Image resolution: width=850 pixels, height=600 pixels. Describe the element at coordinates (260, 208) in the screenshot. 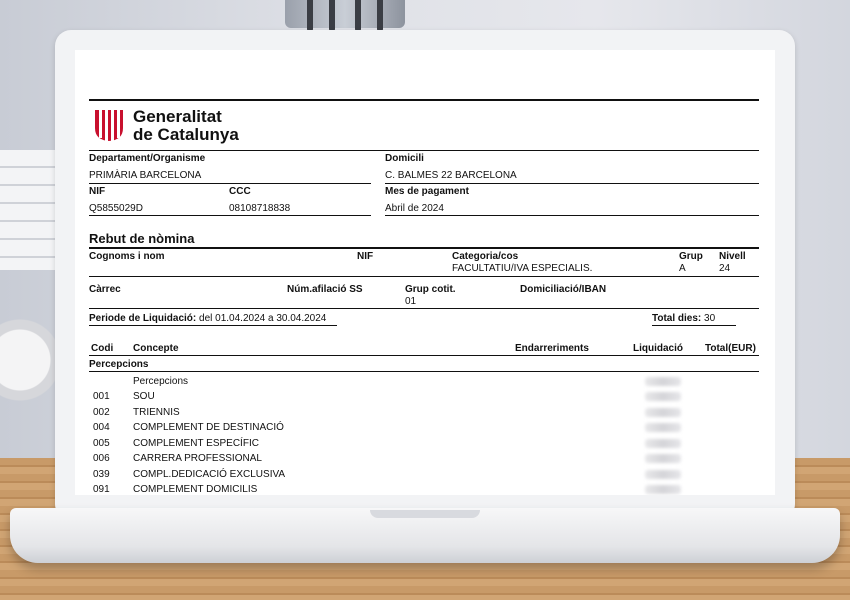

I see `ccc-value: 08108718838` at that location.